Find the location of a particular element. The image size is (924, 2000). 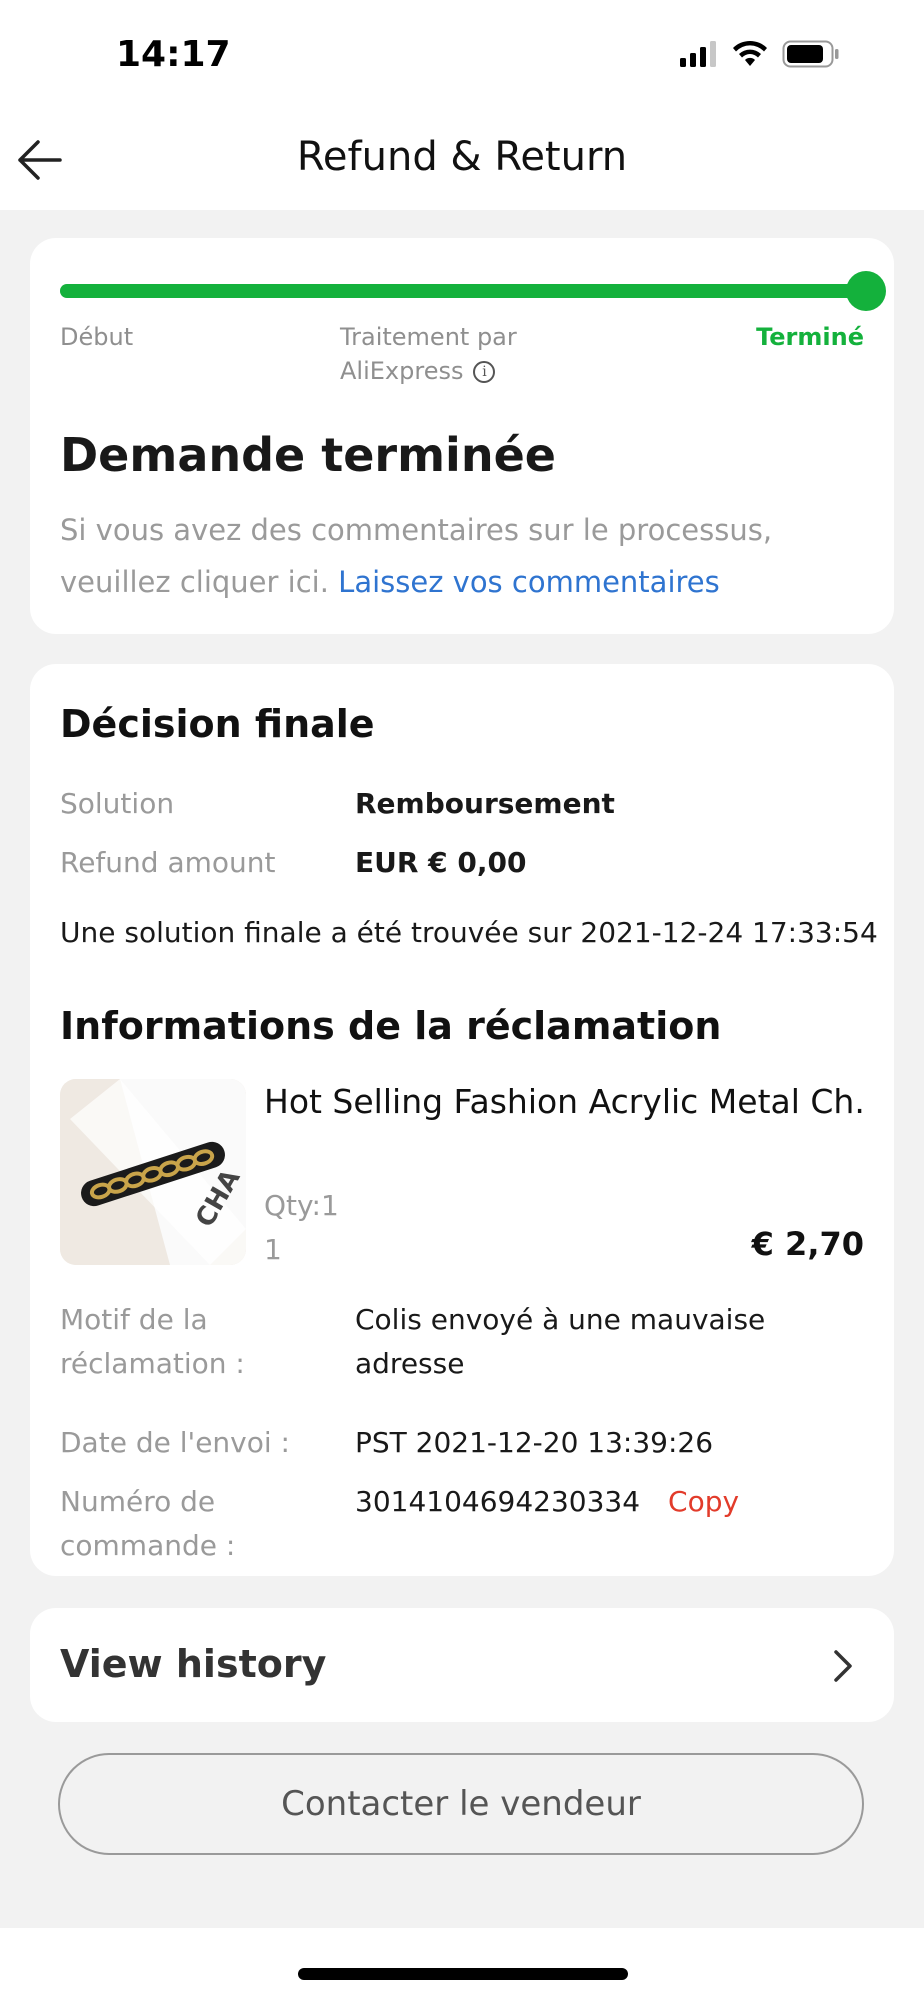

battery-icon is located at coordinates (810, 54).